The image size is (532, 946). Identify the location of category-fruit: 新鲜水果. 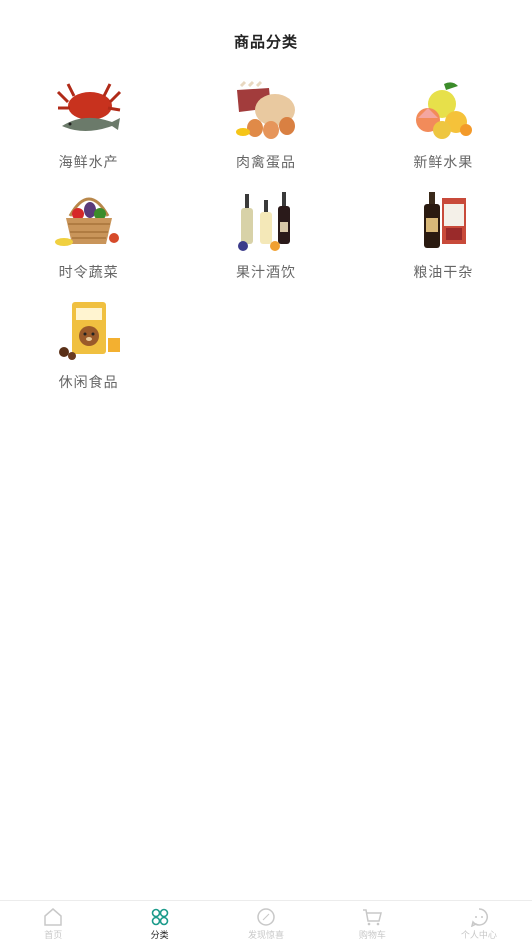
(443, 129).